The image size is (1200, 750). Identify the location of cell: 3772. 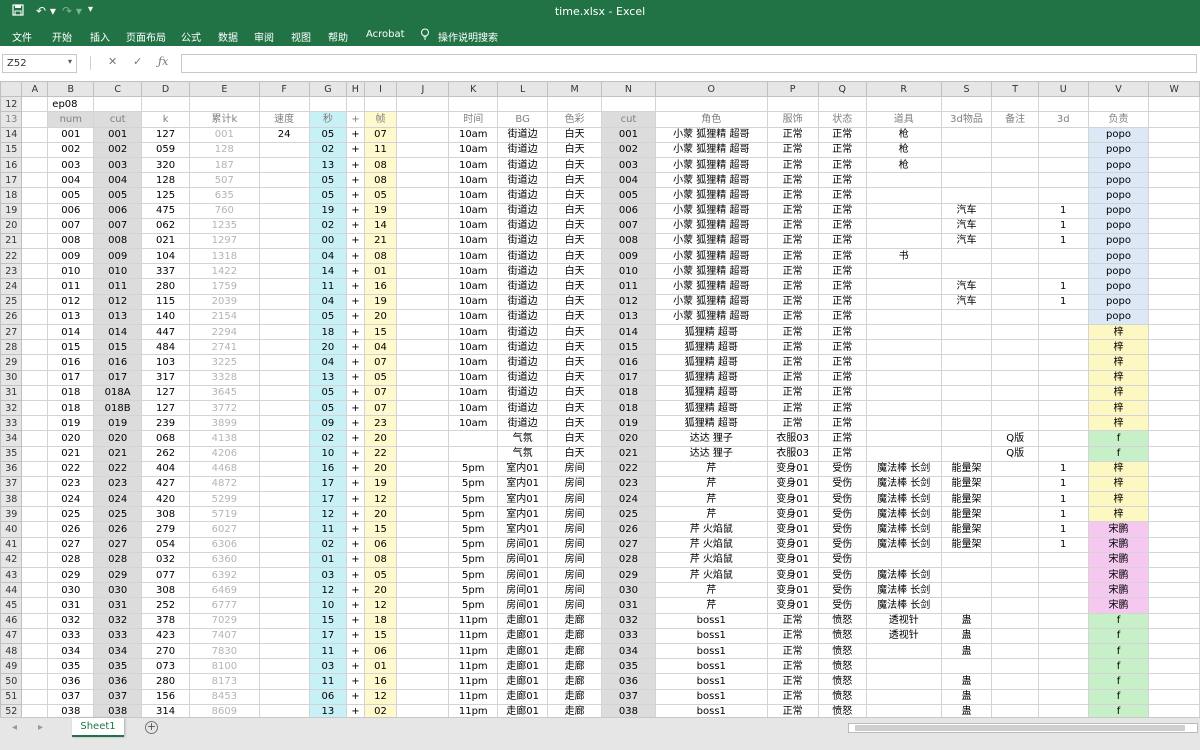
(224, 408).